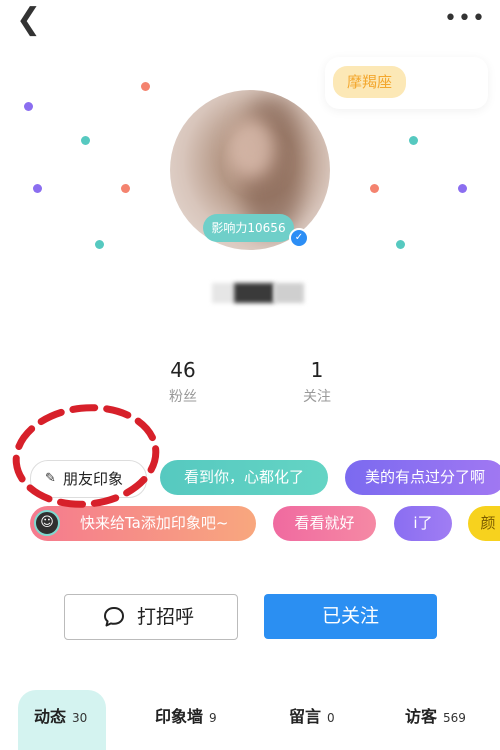 This screenshot has width=500, height=750. I want to click on tab-count: 0, so click(331, 718).